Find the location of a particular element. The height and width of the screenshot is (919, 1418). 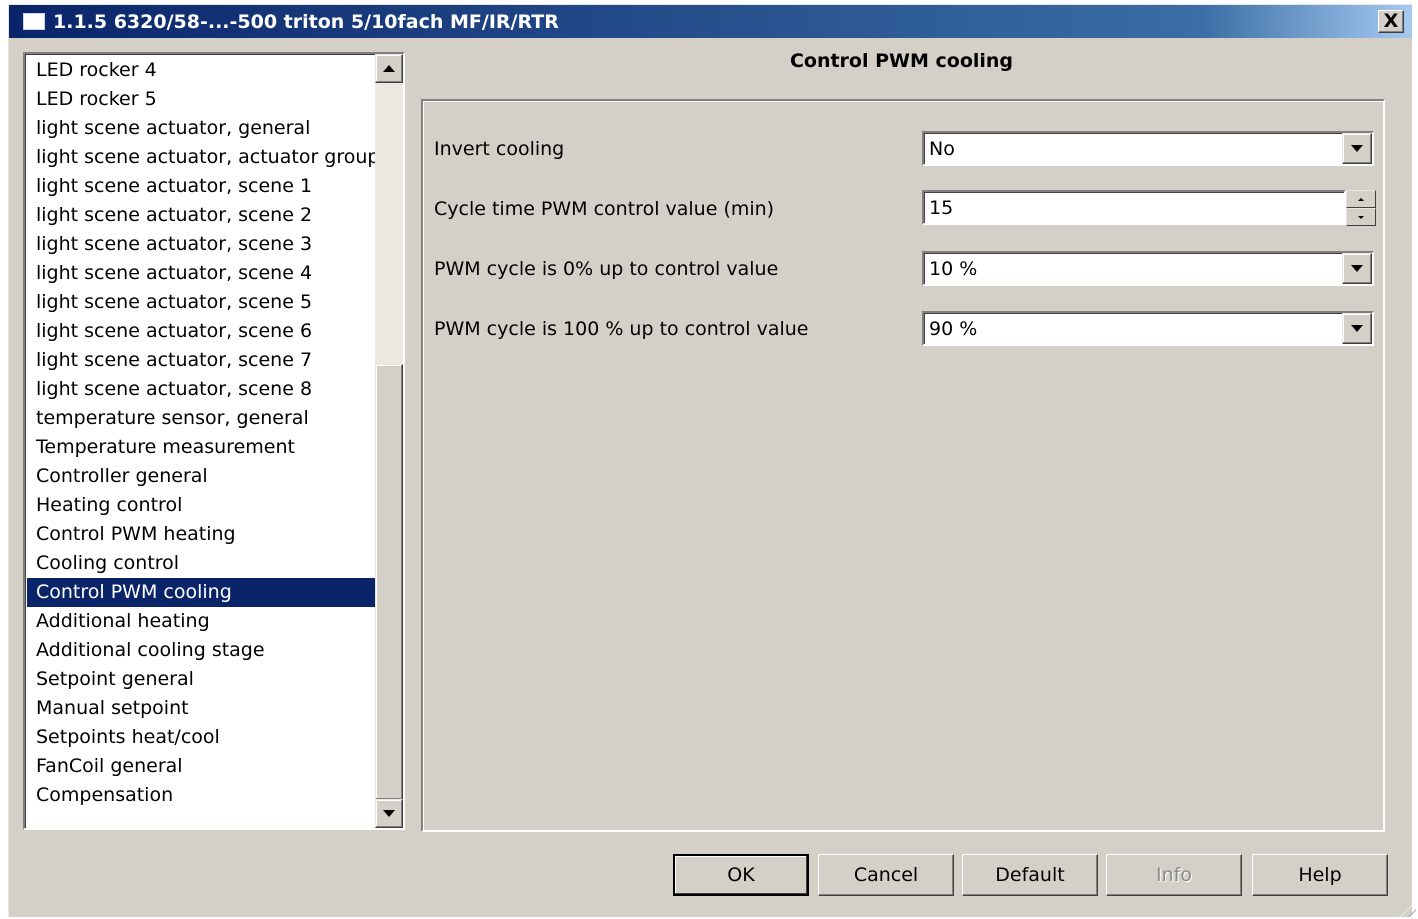

param-label-pwm-0: PWM cycle is 0% up to control value is located at coordinates (606, 269).